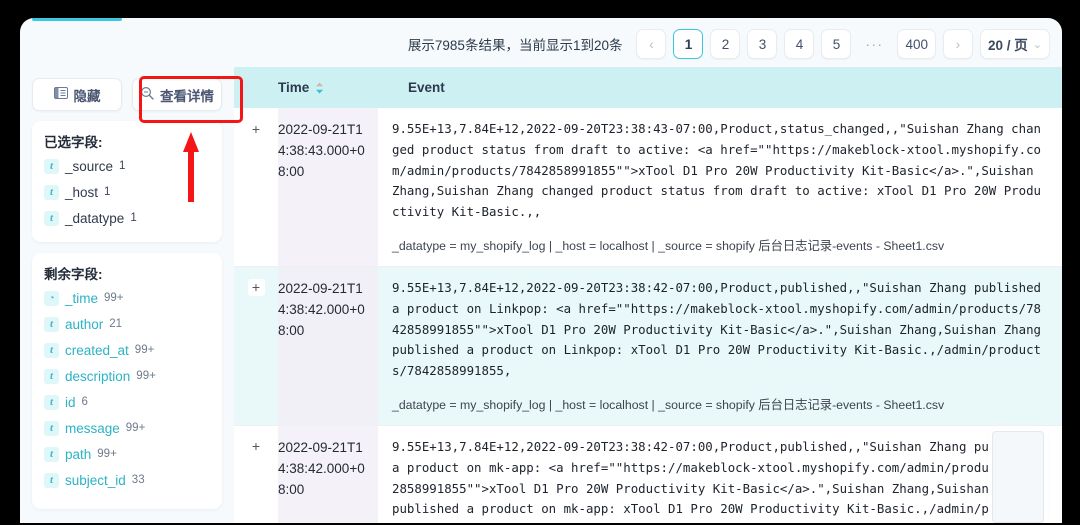  I want to click on hide-panel-button: 隐藏, so click(77, 94).